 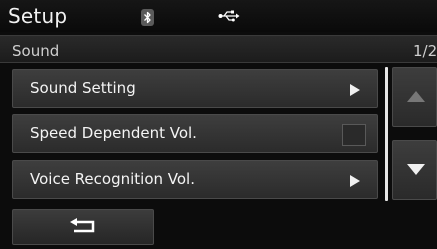 What do you see at coordinates (425, 51) in the screenshot?
I see `page-indicator: 1/2` at bounding box center [425, 51].